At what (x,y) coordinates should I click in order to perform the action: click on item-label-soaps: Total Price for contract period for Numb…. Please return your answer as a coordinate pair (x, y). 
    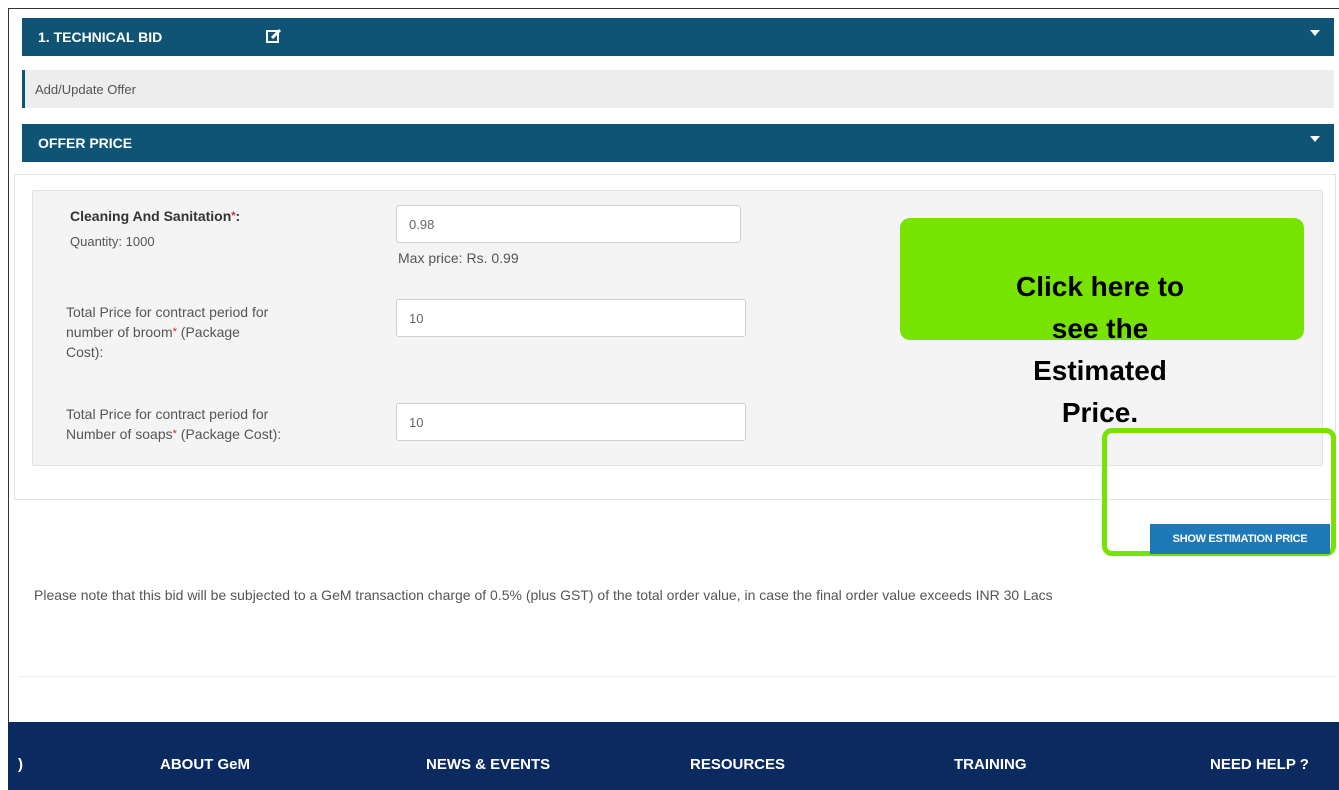
    Looking at the image, I should click on (174, 424).